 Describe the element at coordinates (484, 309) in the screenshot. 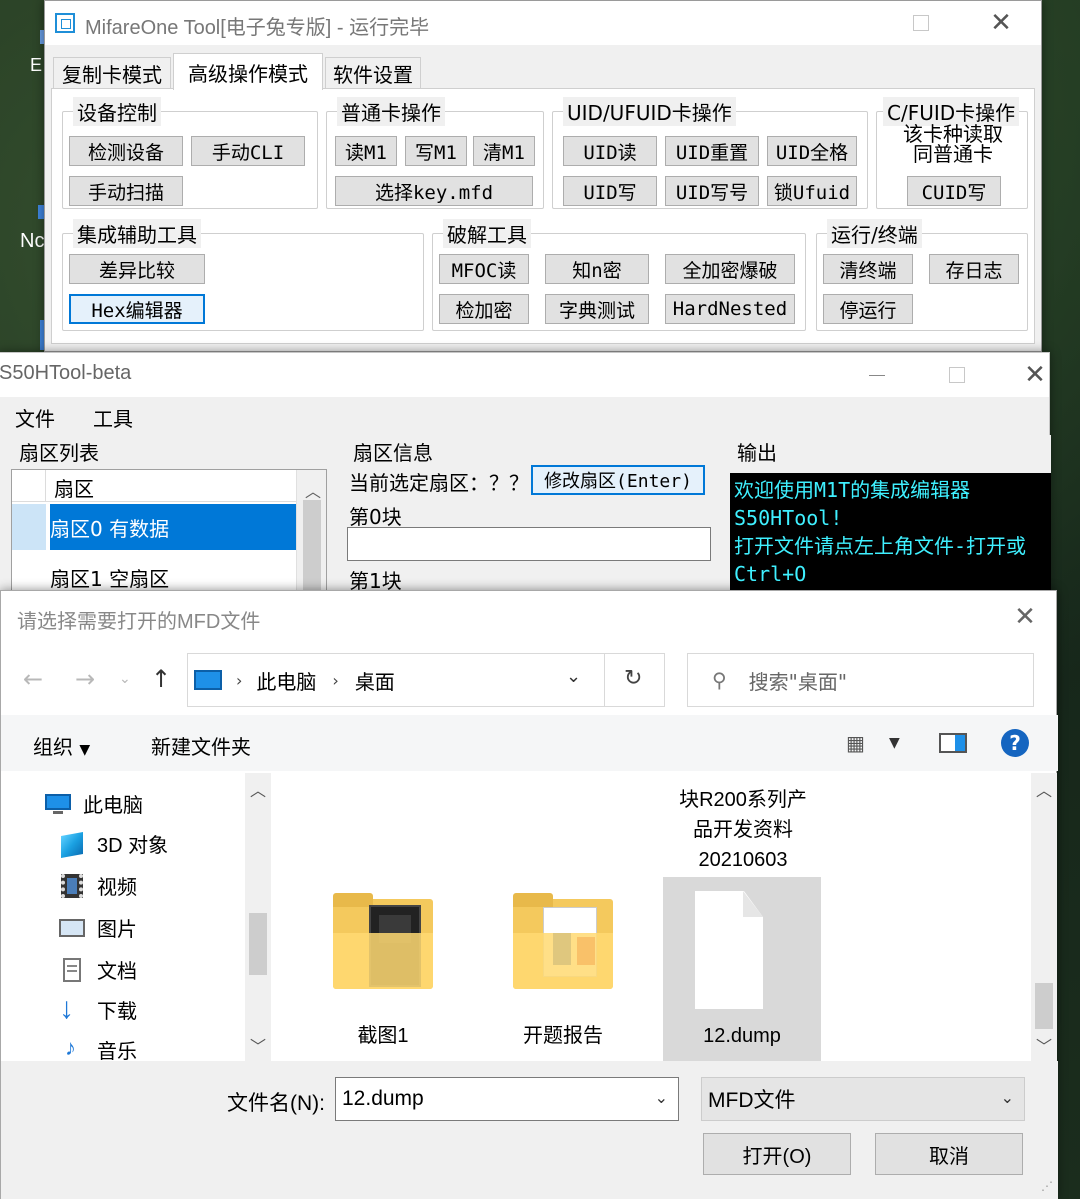

I see `check-encryption-button: 检加密` at that location.